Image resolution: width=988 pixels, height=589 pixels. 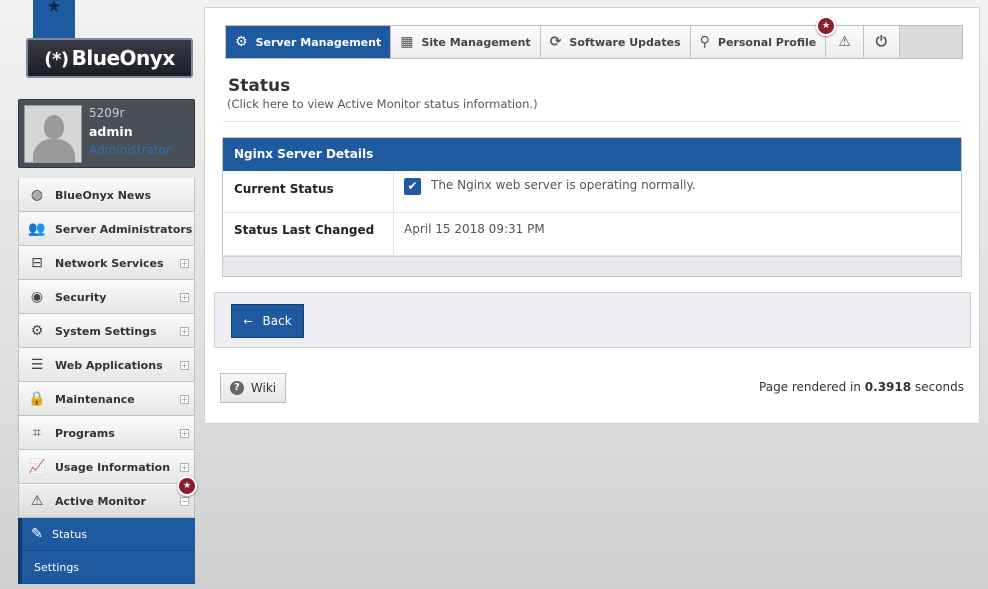 What do you see at coordinates (187, 486) in the screenshot?
I see `notification-badge-icon: ★` at bounding box center [187, 486].